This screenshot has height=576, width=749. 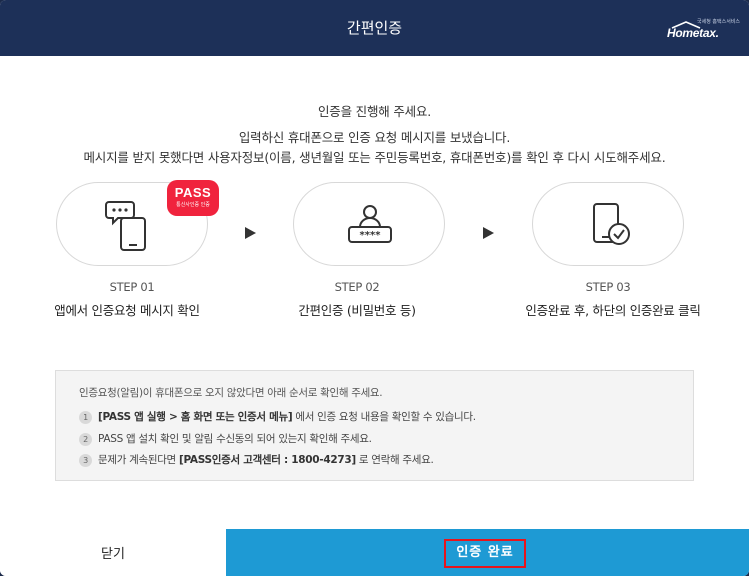 What do you see at coordinates (132, 287) in the screenshot?
I see `step-1-number: STEP 01` at bounding box center [132, 287].